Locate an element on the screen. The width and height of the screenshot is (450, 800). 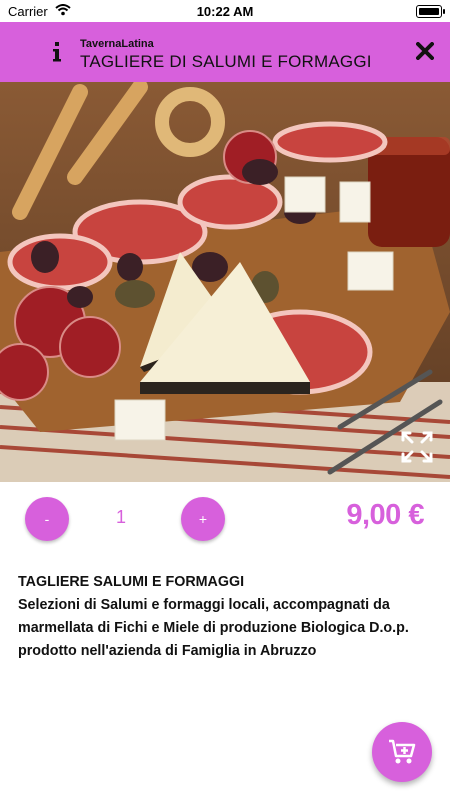
status-bar: Carrier 10:22 AM is located at coordinates (225, 11).